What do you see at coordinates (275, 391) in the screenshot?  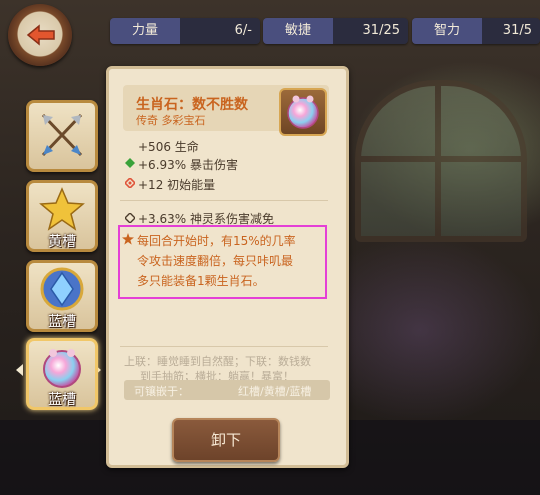 I see `socket-values: 红槽/黄槽/蓝槽` at bounding box center [275, 391].